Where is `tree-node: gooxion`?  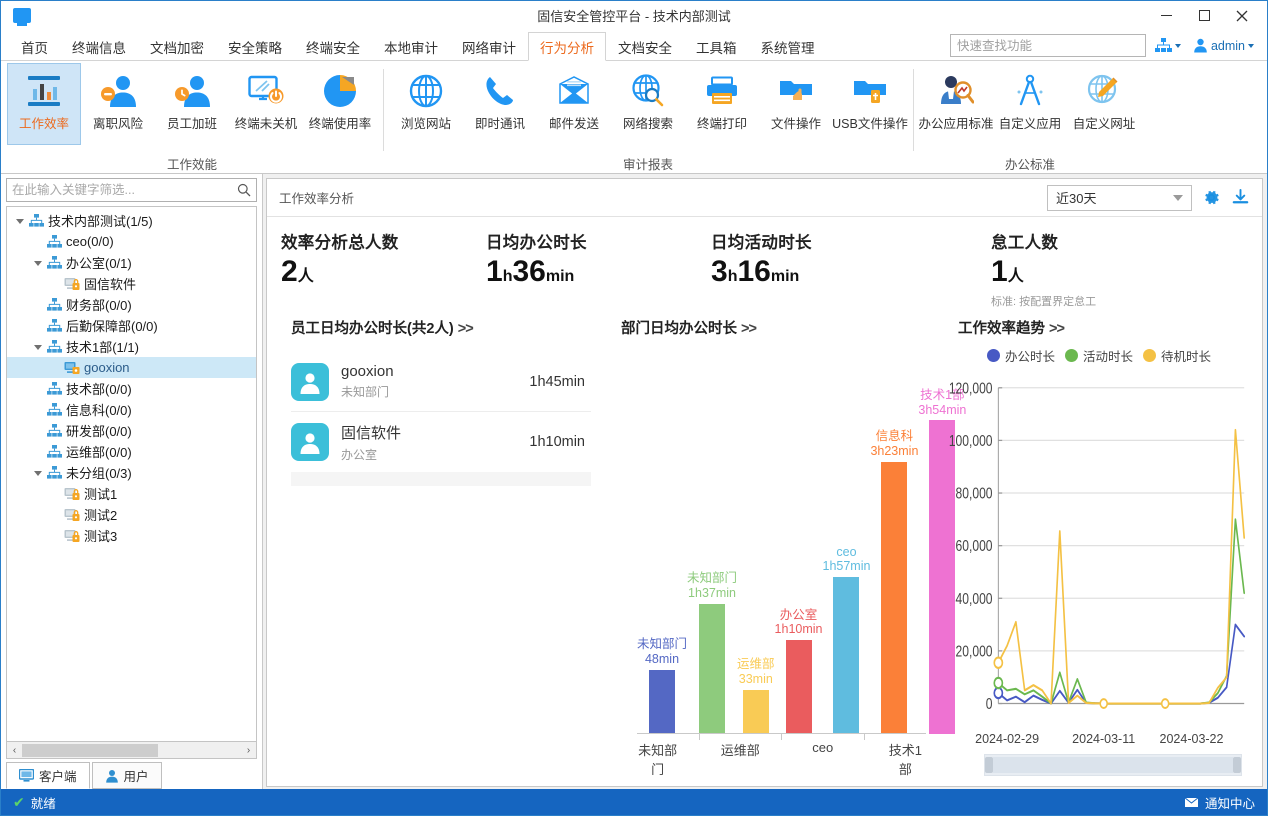
tree-node: gooxion is located at coordinates (131, 367).